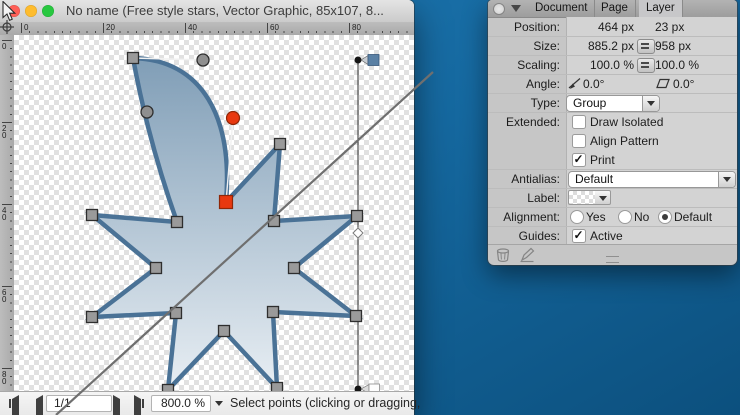 This screenshot has width=740, height=415. Describe the element at coordinates (545, 103) in the screenshot. I see `field-label: Type:` at that location.